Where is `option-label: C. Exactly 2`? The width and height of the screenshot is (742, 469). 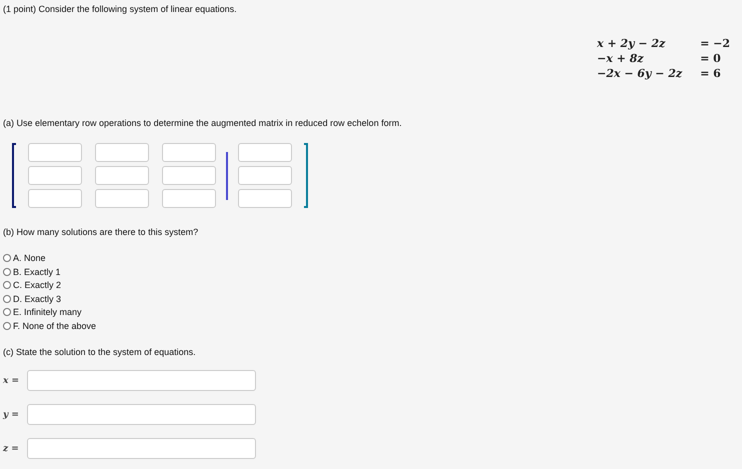
option-label: C. Exactly 2 is located at coordinates (37, 285).